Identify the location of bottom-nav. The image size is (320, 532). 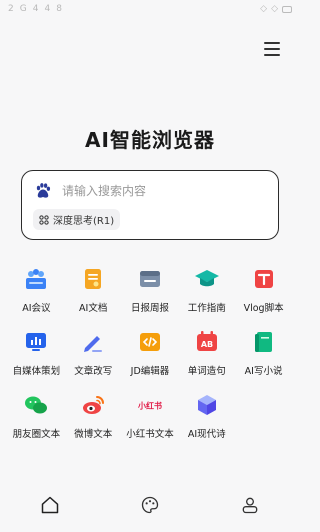
(150, 508).